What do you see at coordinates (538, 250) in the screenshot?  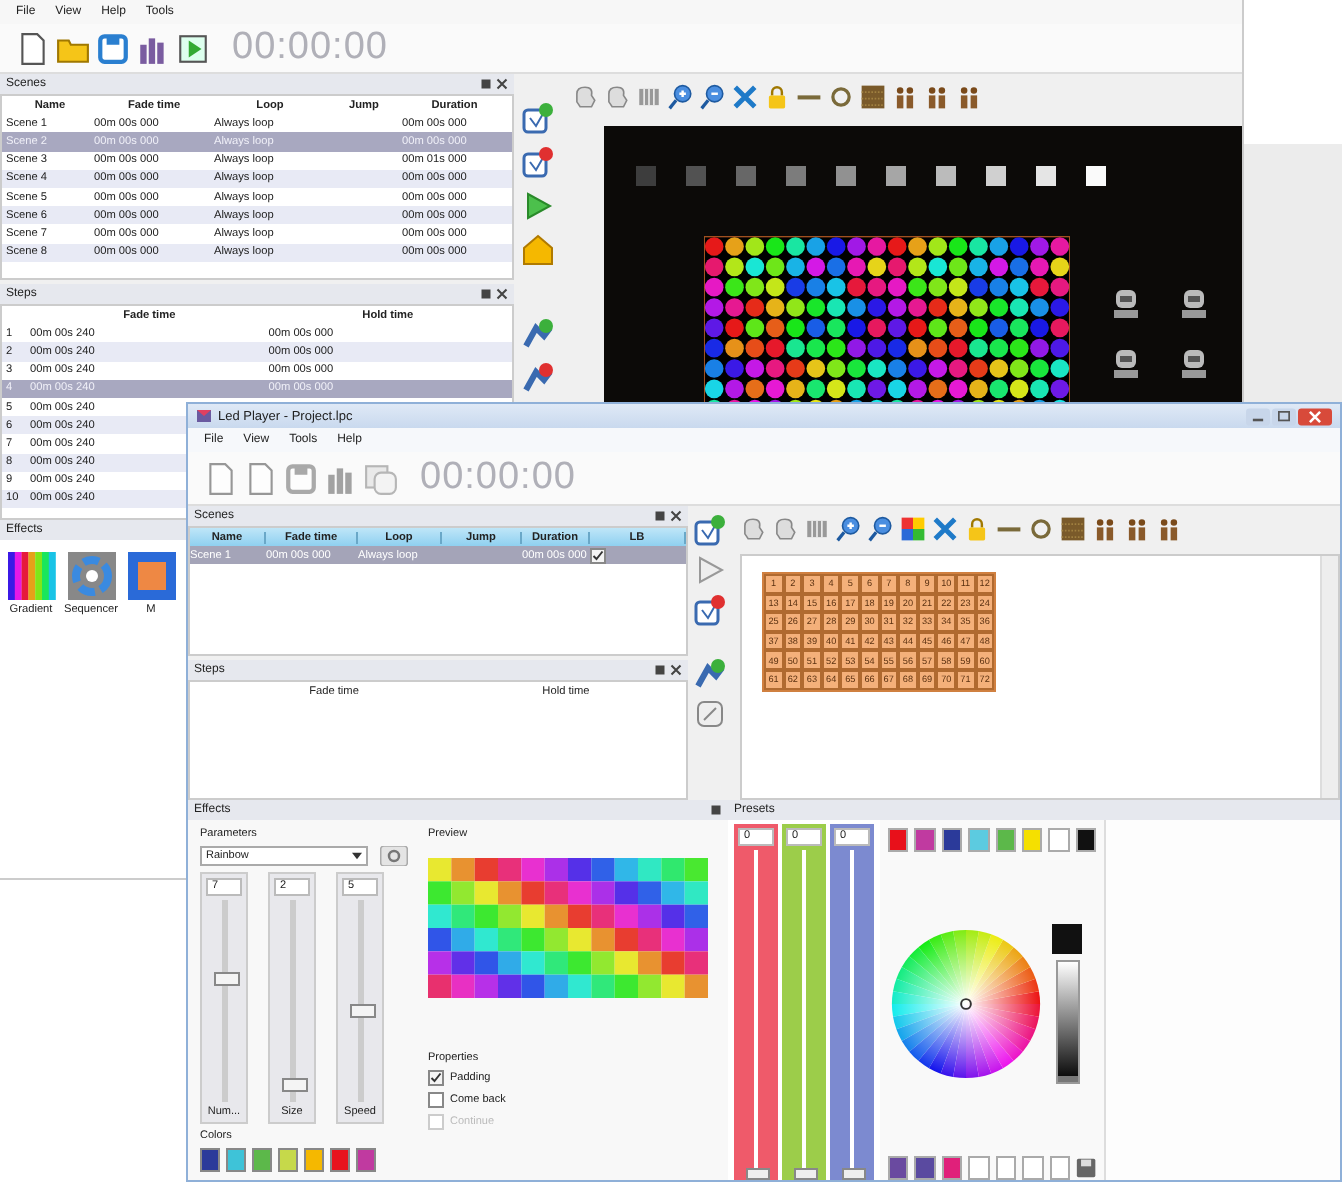 I see `house-icon` at bounding box center [538, 250].